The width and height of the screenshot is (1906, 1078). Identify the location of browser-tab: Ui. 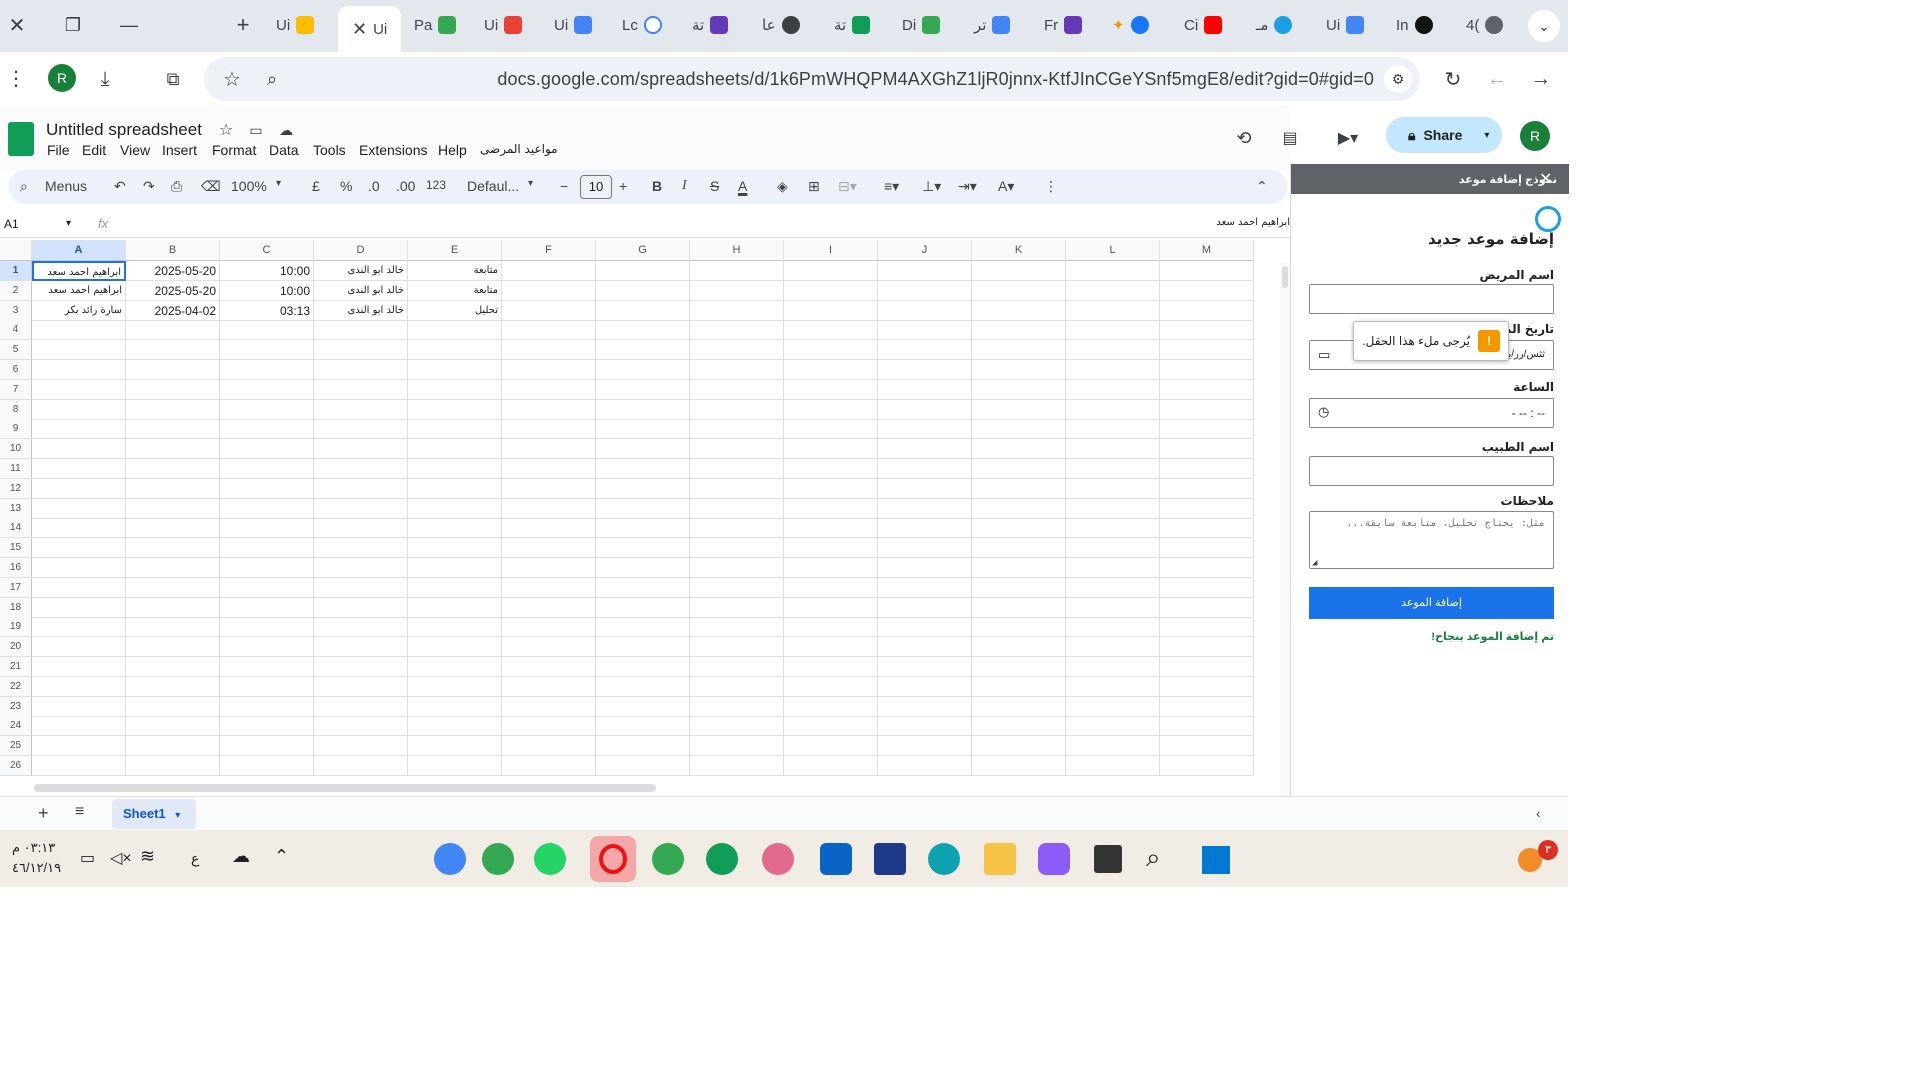
(295, 25).